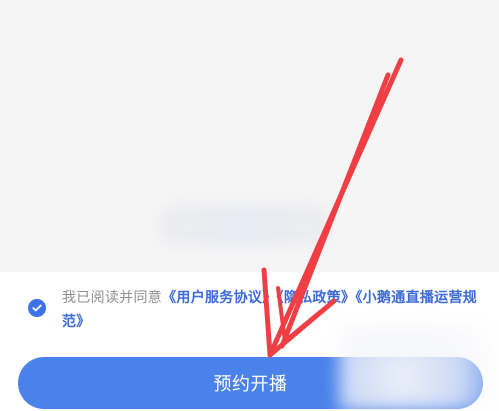 This screenshot has width=499, height=411. What do you see at coordinates (112, 298) in the screenshot?
I see `agreement-prefix: 我已阅读并同意` at bounding box center [112, 298].